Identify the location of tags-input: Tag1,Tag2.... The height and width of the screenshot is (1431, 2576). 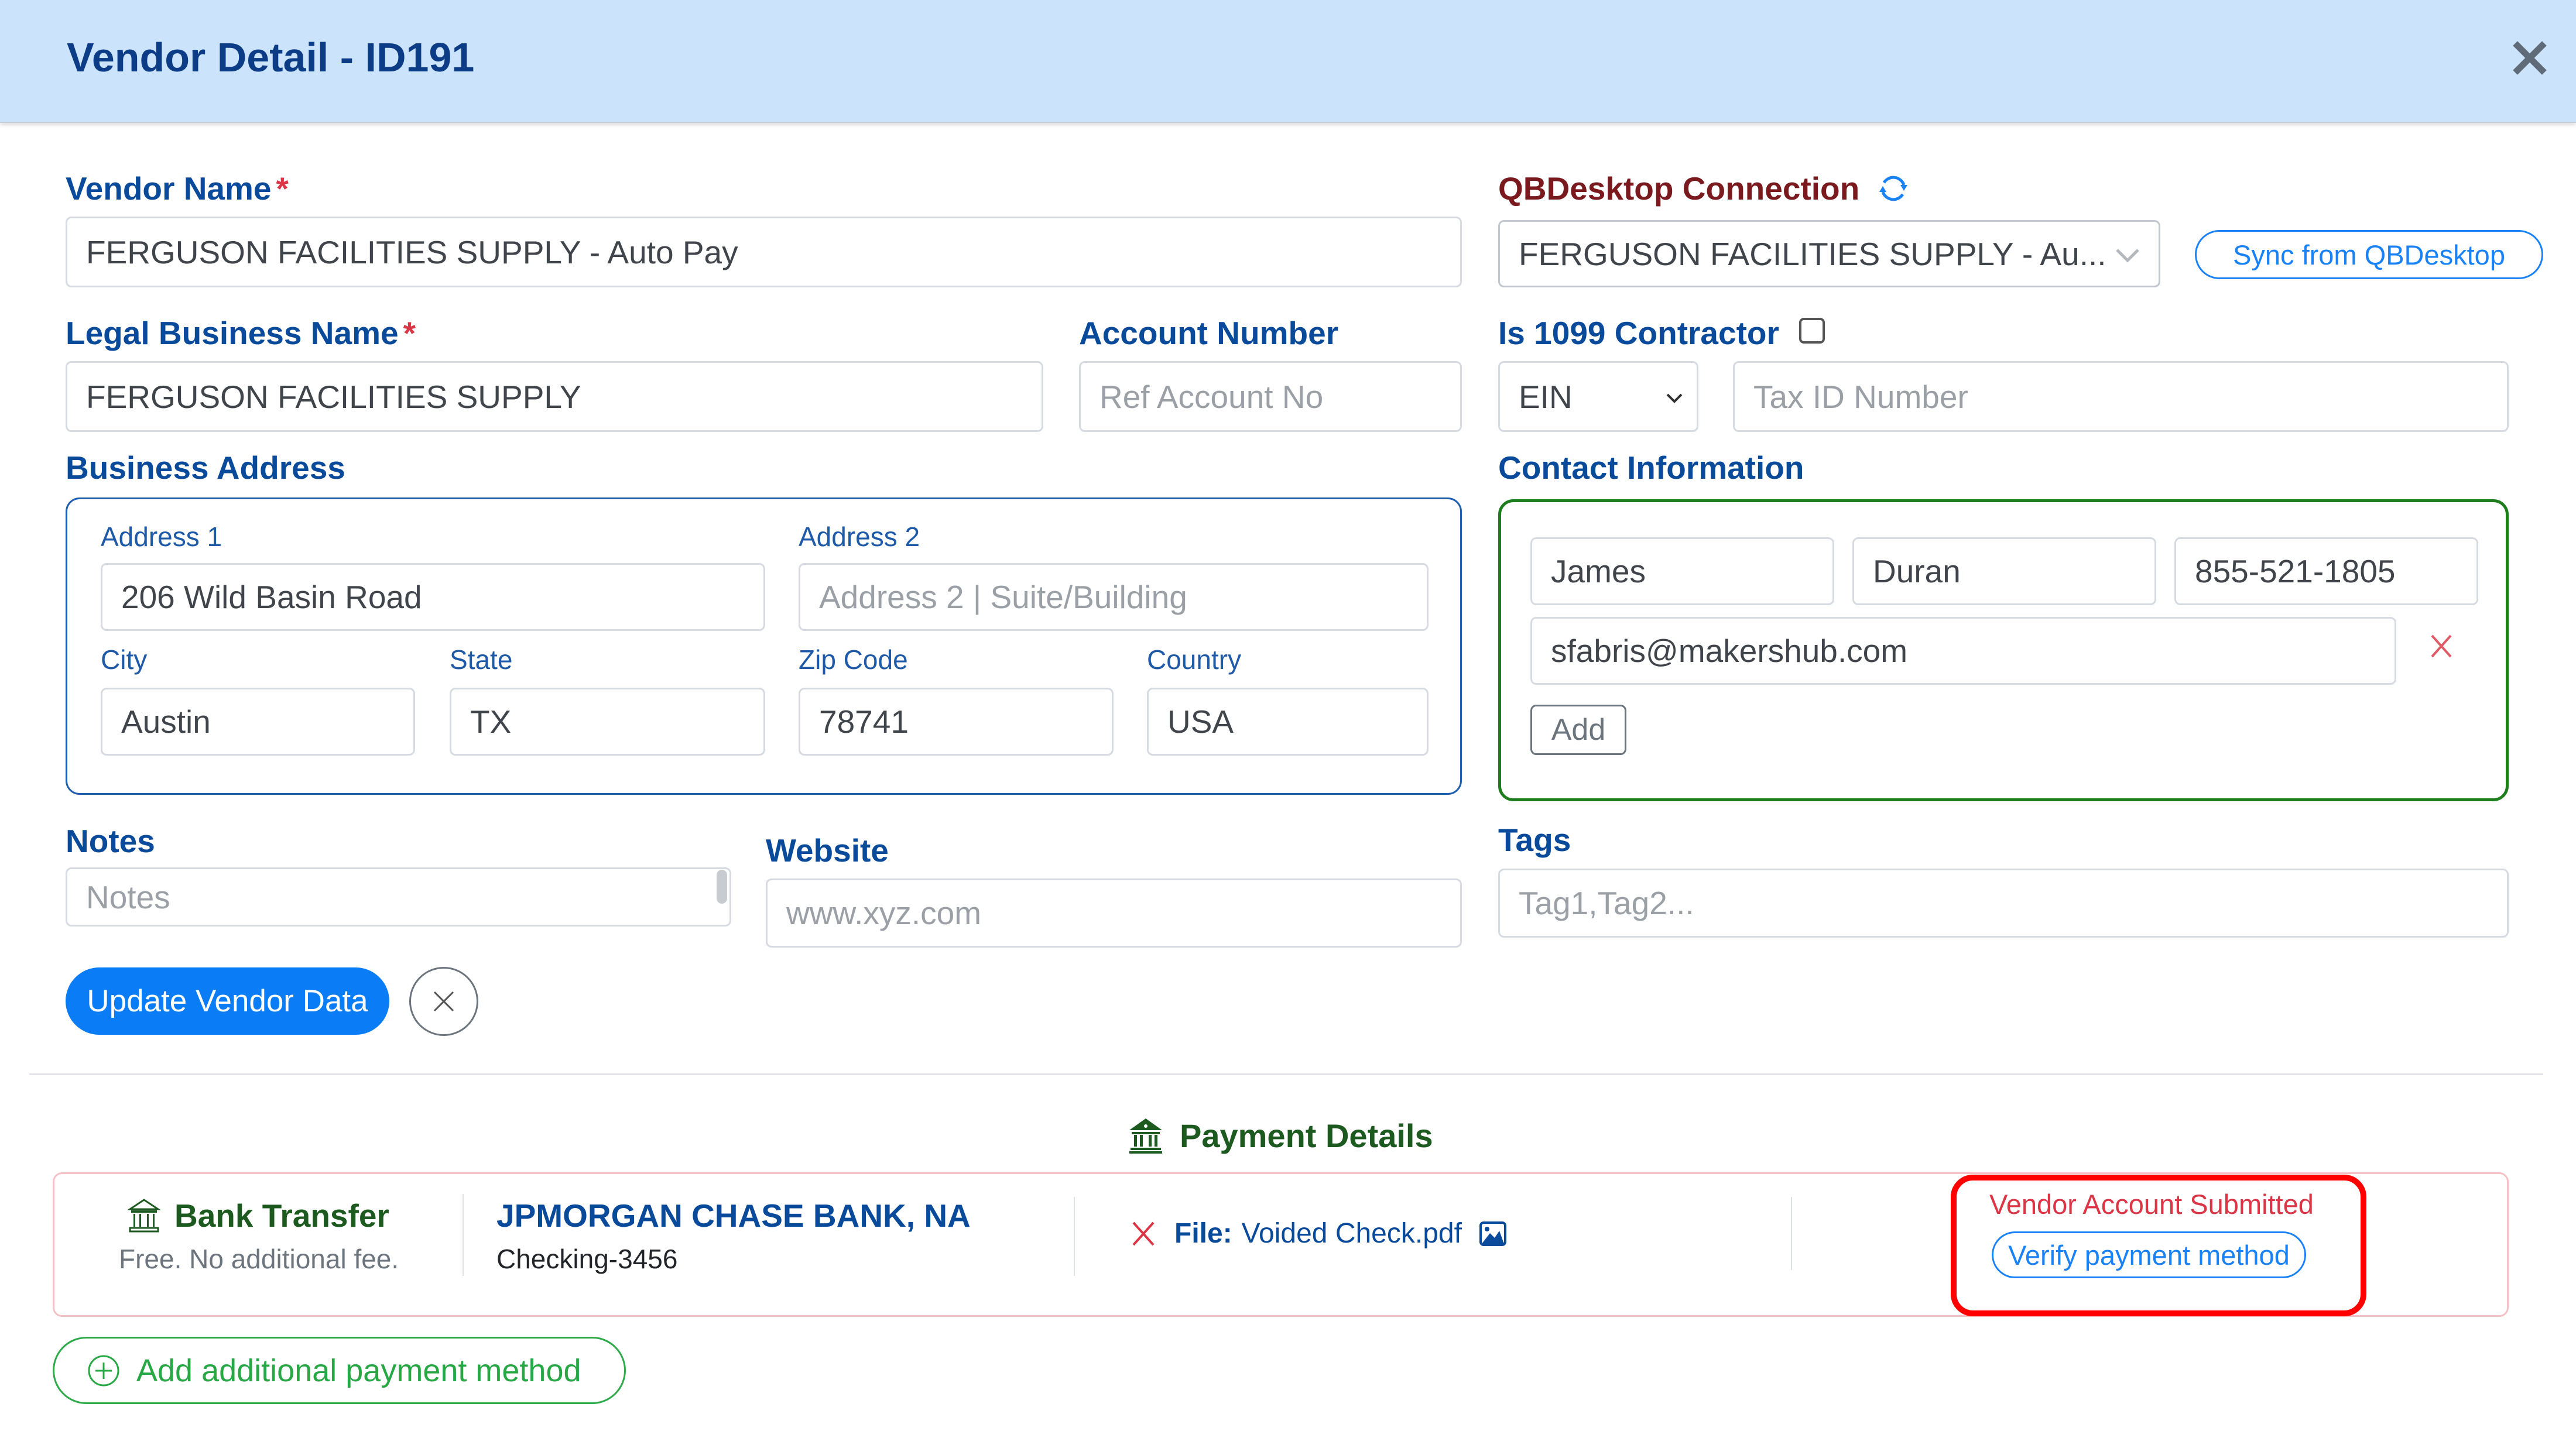
(2003, 903).